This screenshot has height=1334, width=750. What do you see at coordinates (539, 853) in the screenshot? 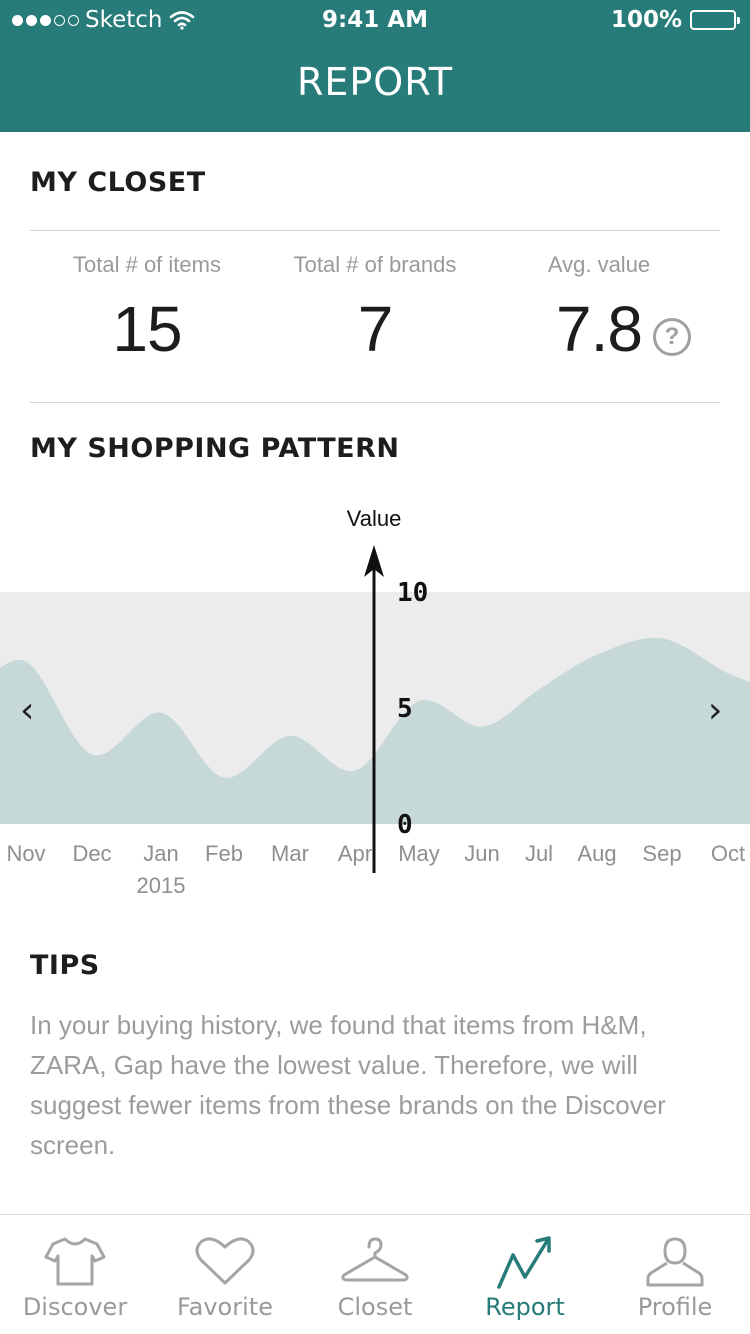
I see `chart-x-tick-label: Jul` at bounding box center [539, 853].